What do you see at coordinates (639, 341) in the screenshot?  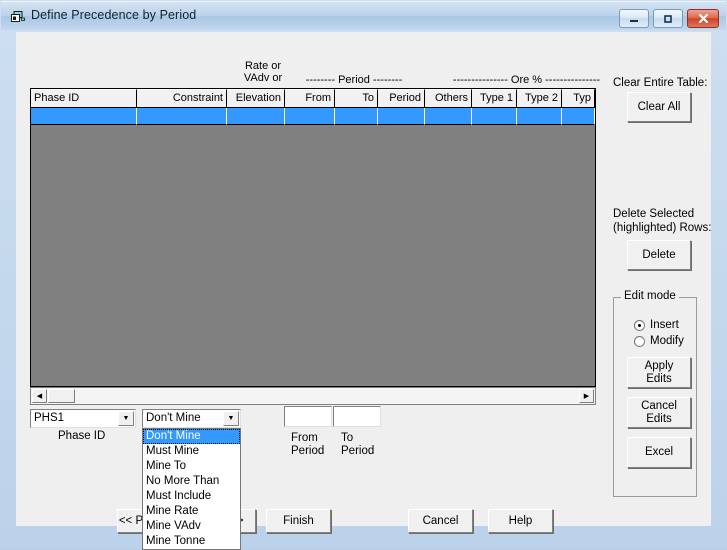 I see `radio-unselected-icon` at bounding box center [639, 341].